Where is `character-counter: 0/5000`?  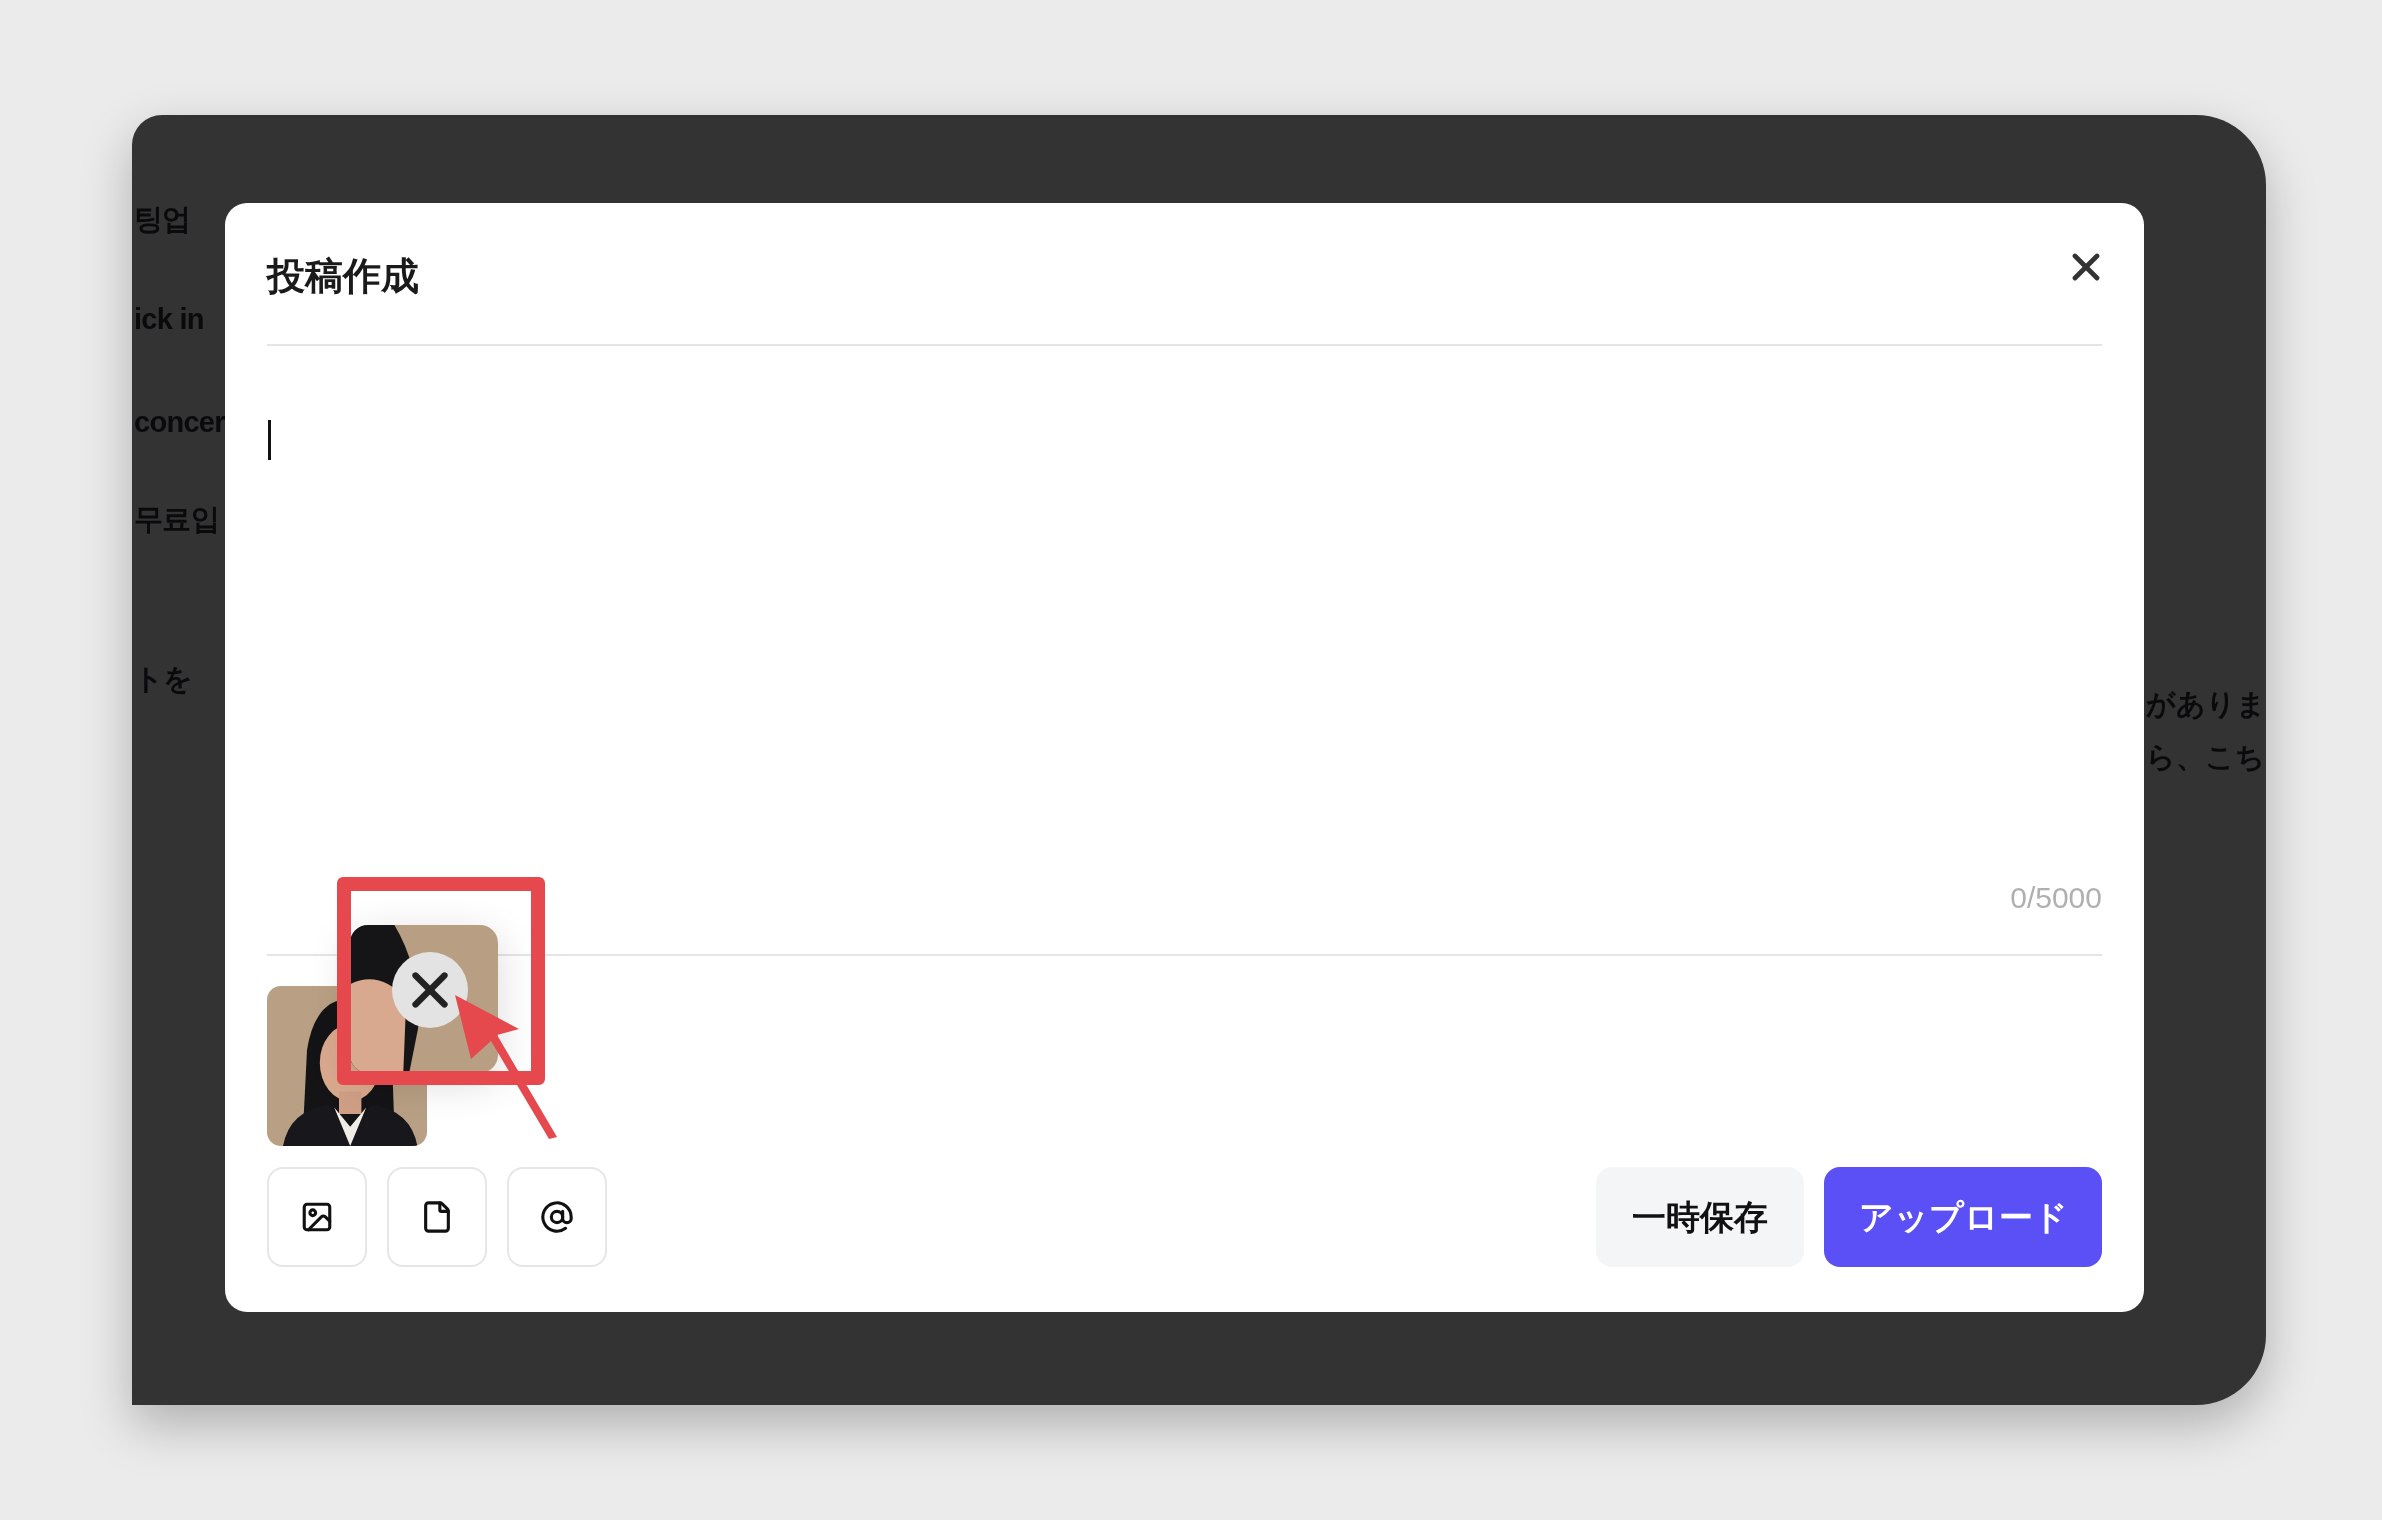
character-counter: 0/5000 is located at coordinates (2056, 898).